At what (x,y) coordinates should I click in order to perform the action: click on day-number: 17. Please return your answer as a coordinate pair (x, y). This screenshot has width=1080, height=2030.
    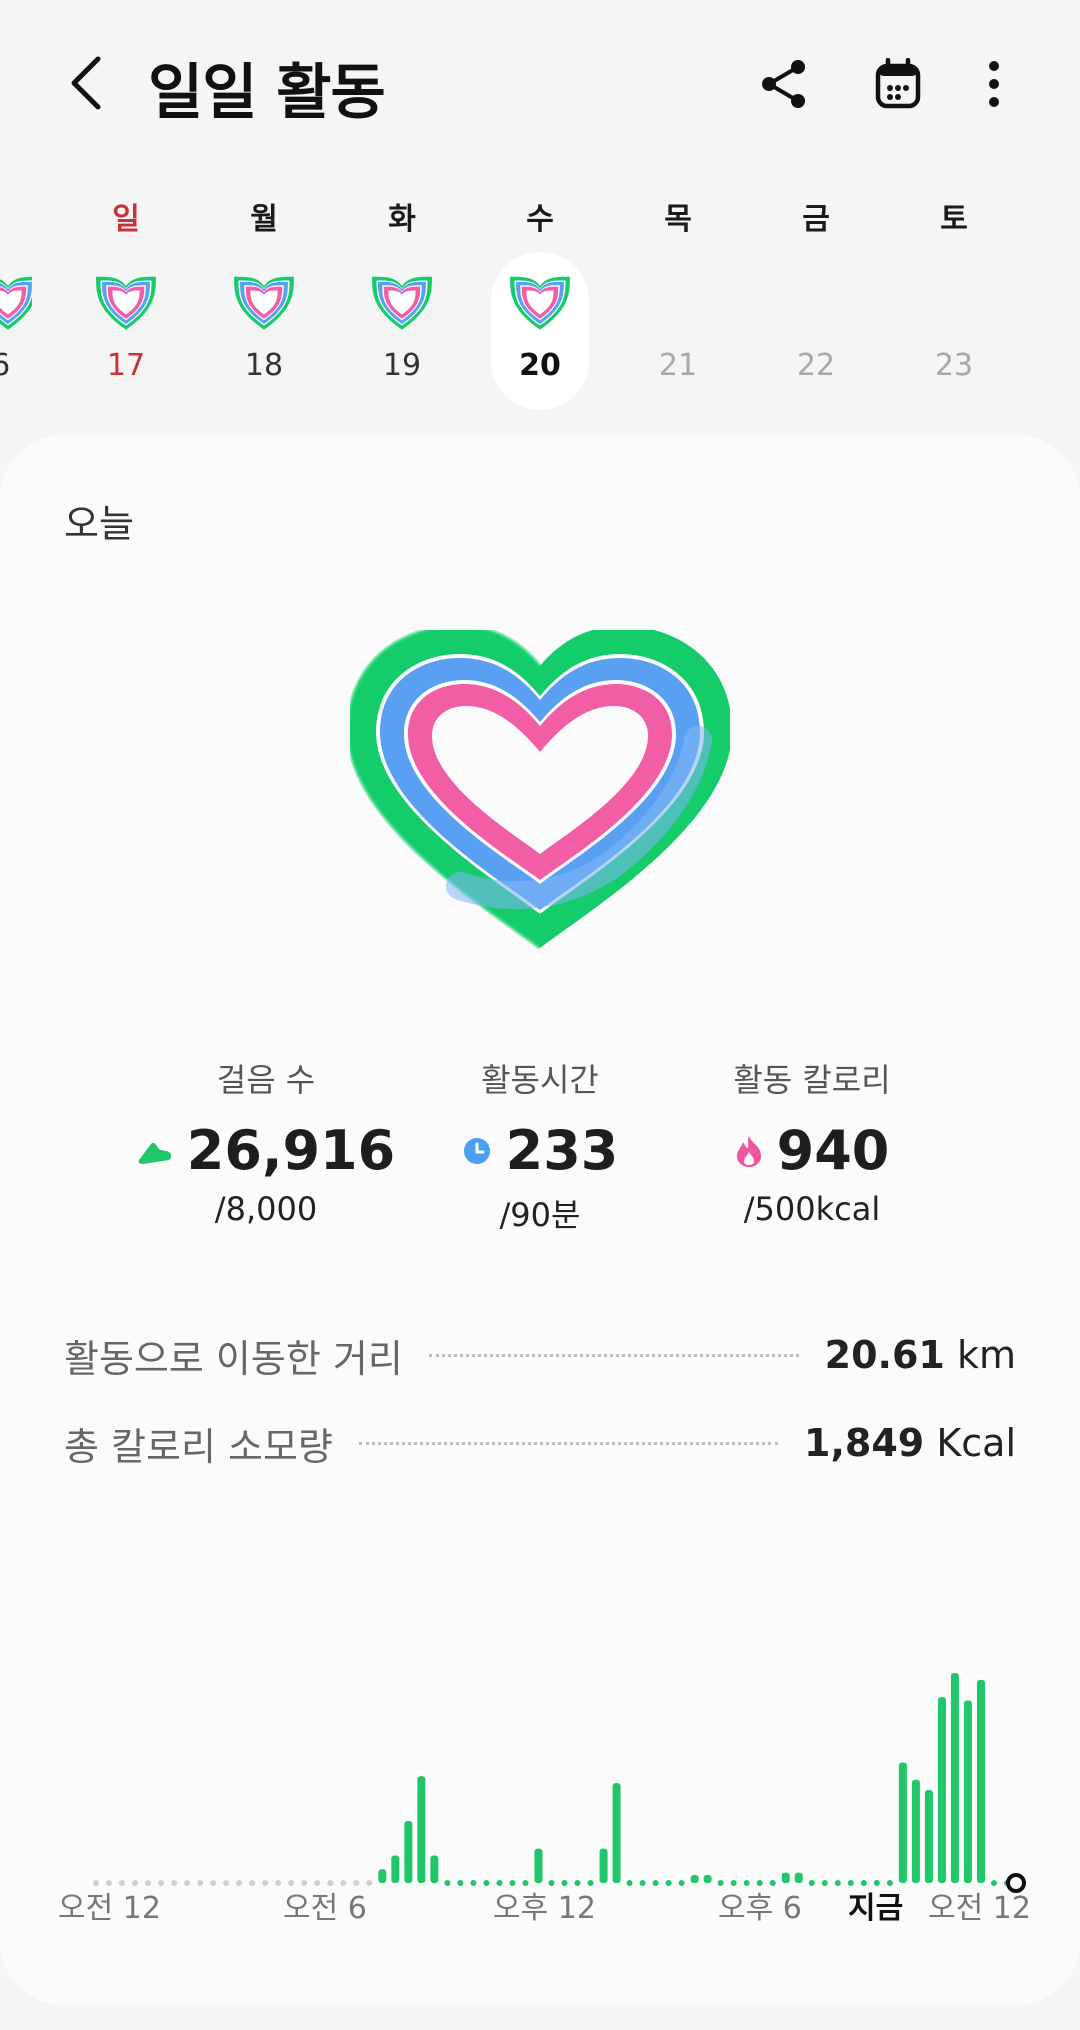
    Looking at the image, I should click on (126, 365).